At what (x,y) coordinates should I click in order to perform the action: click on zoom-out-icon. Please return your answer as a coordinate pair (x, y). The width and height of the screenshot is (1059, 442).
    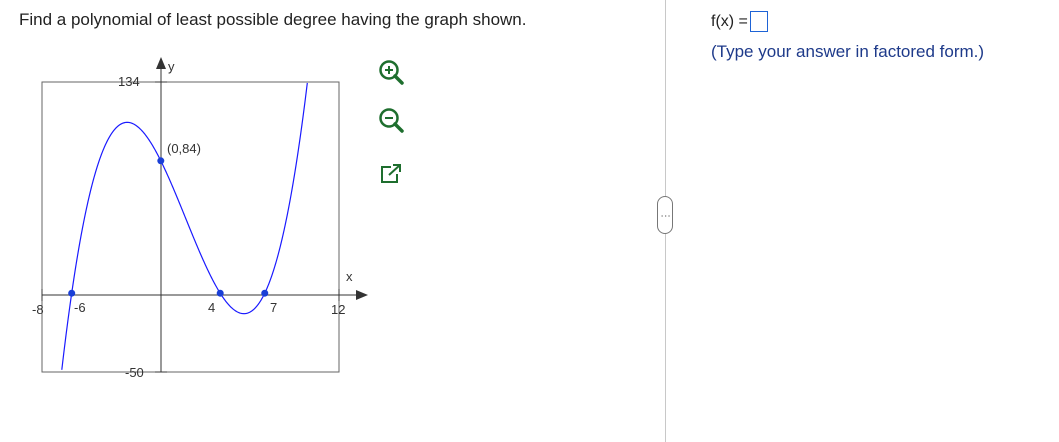
    Looking at the image, I should click on (391, 120).